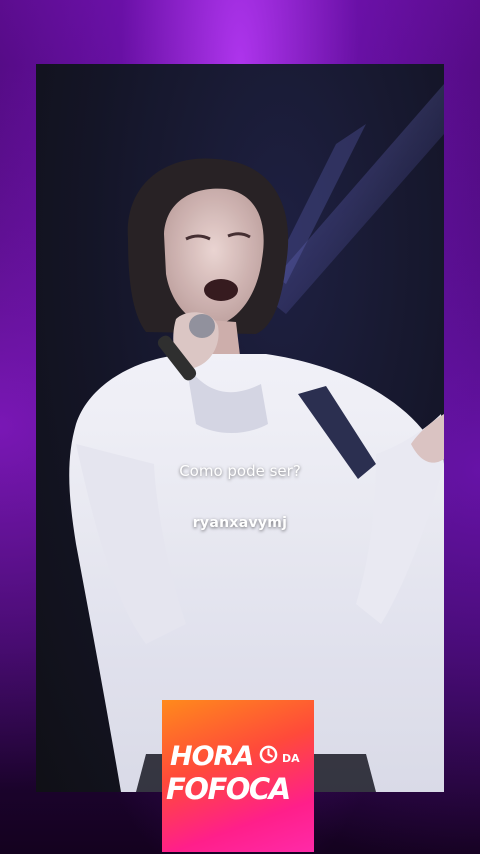  What do you see at coordinates (240, 471) in the screenshot?
I see `video-caption: Como pode ser?` at bounding box center [240, 471].